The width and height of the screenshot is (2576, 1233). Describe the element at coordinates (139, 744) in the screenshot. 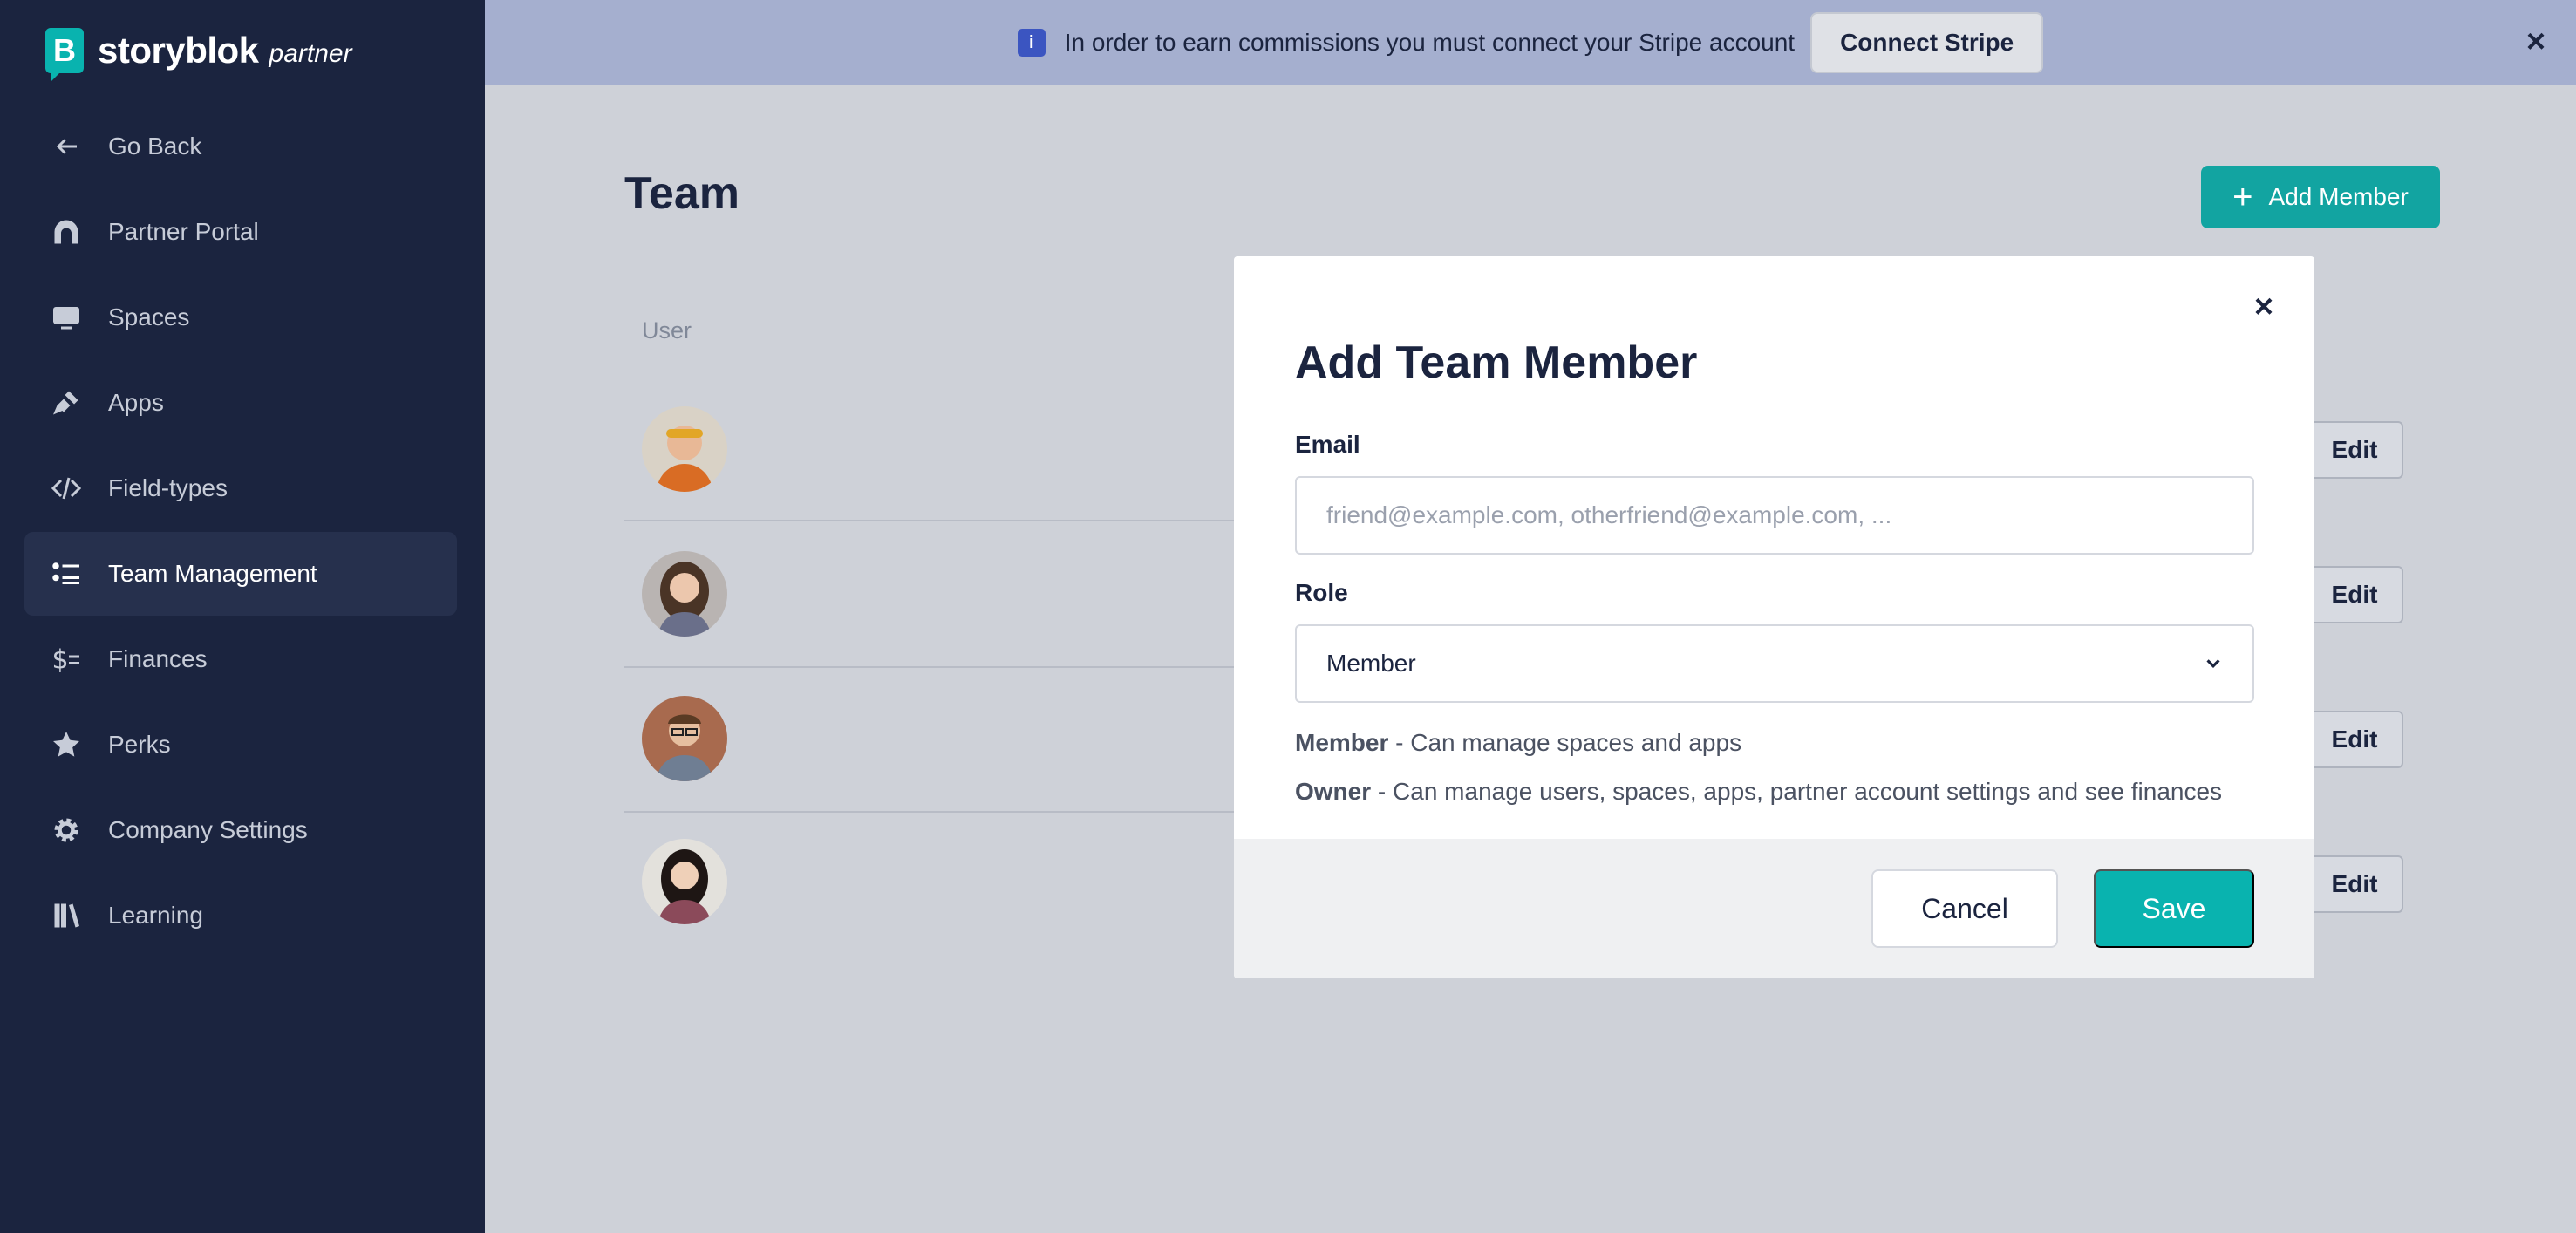

I see `sidebar-item-label: Perks` at that location.